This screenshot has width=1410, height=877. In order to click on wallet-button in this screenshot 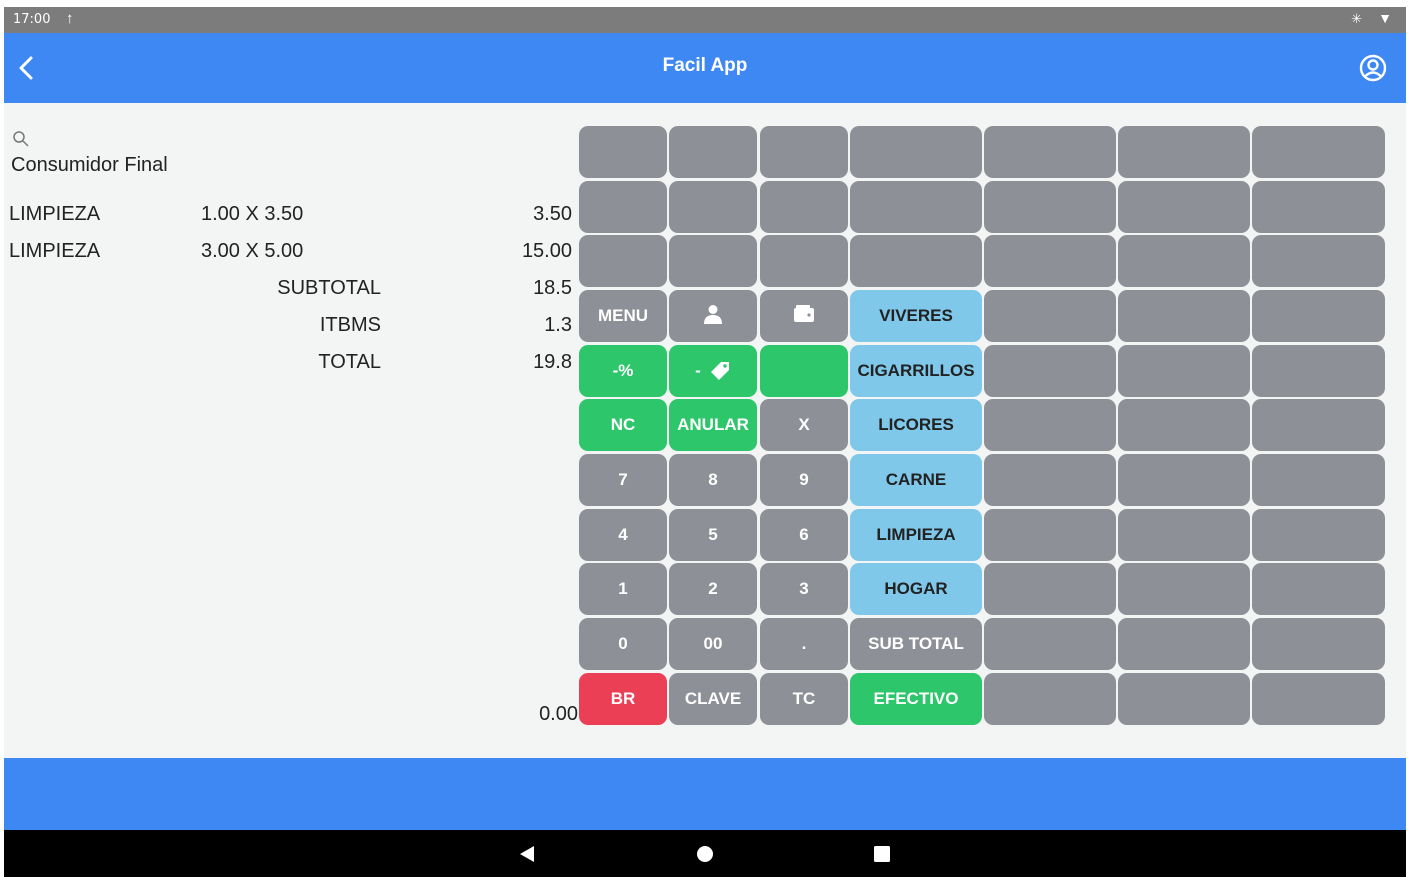, I will do `click(804, 316)`.